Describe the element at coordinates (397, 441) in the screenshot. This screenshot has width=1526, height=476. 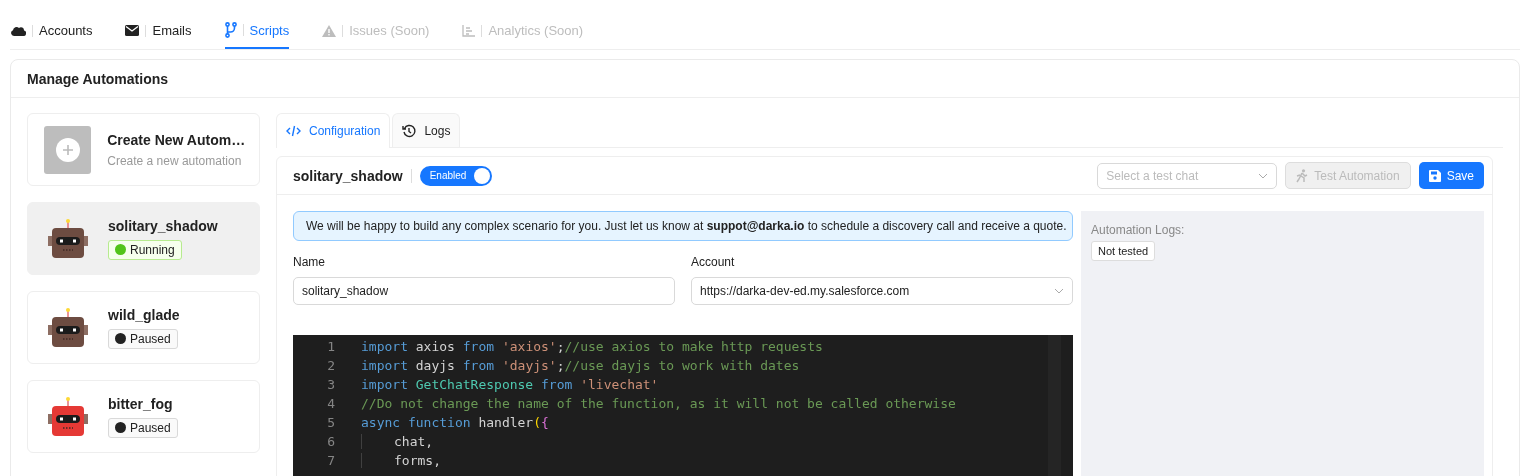
I see `code-line: chat,` at that location.